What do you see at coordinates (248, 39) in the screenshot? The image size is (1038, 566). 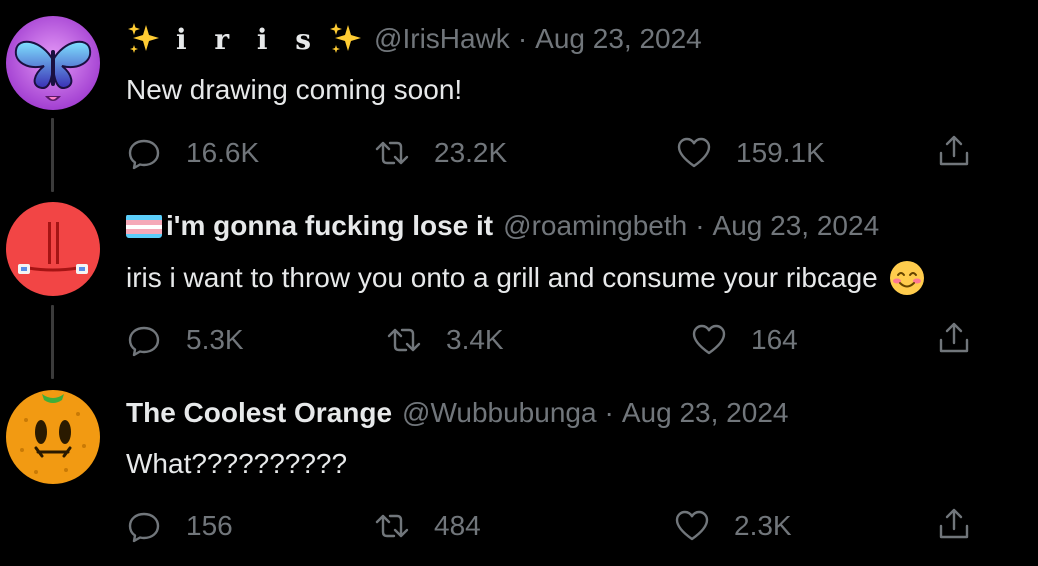 I see `display-name: i r i s` at bounding box center [248, 39].